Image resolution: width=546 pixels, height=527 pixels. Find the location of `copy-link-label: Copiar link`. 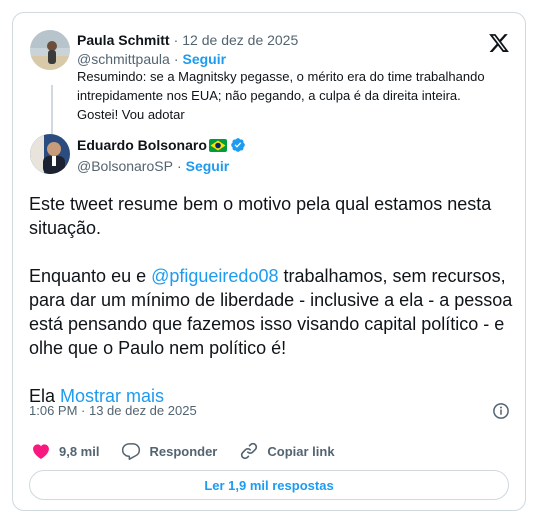

copy-link-label: Copiar link is located at coordinates (301, 451).